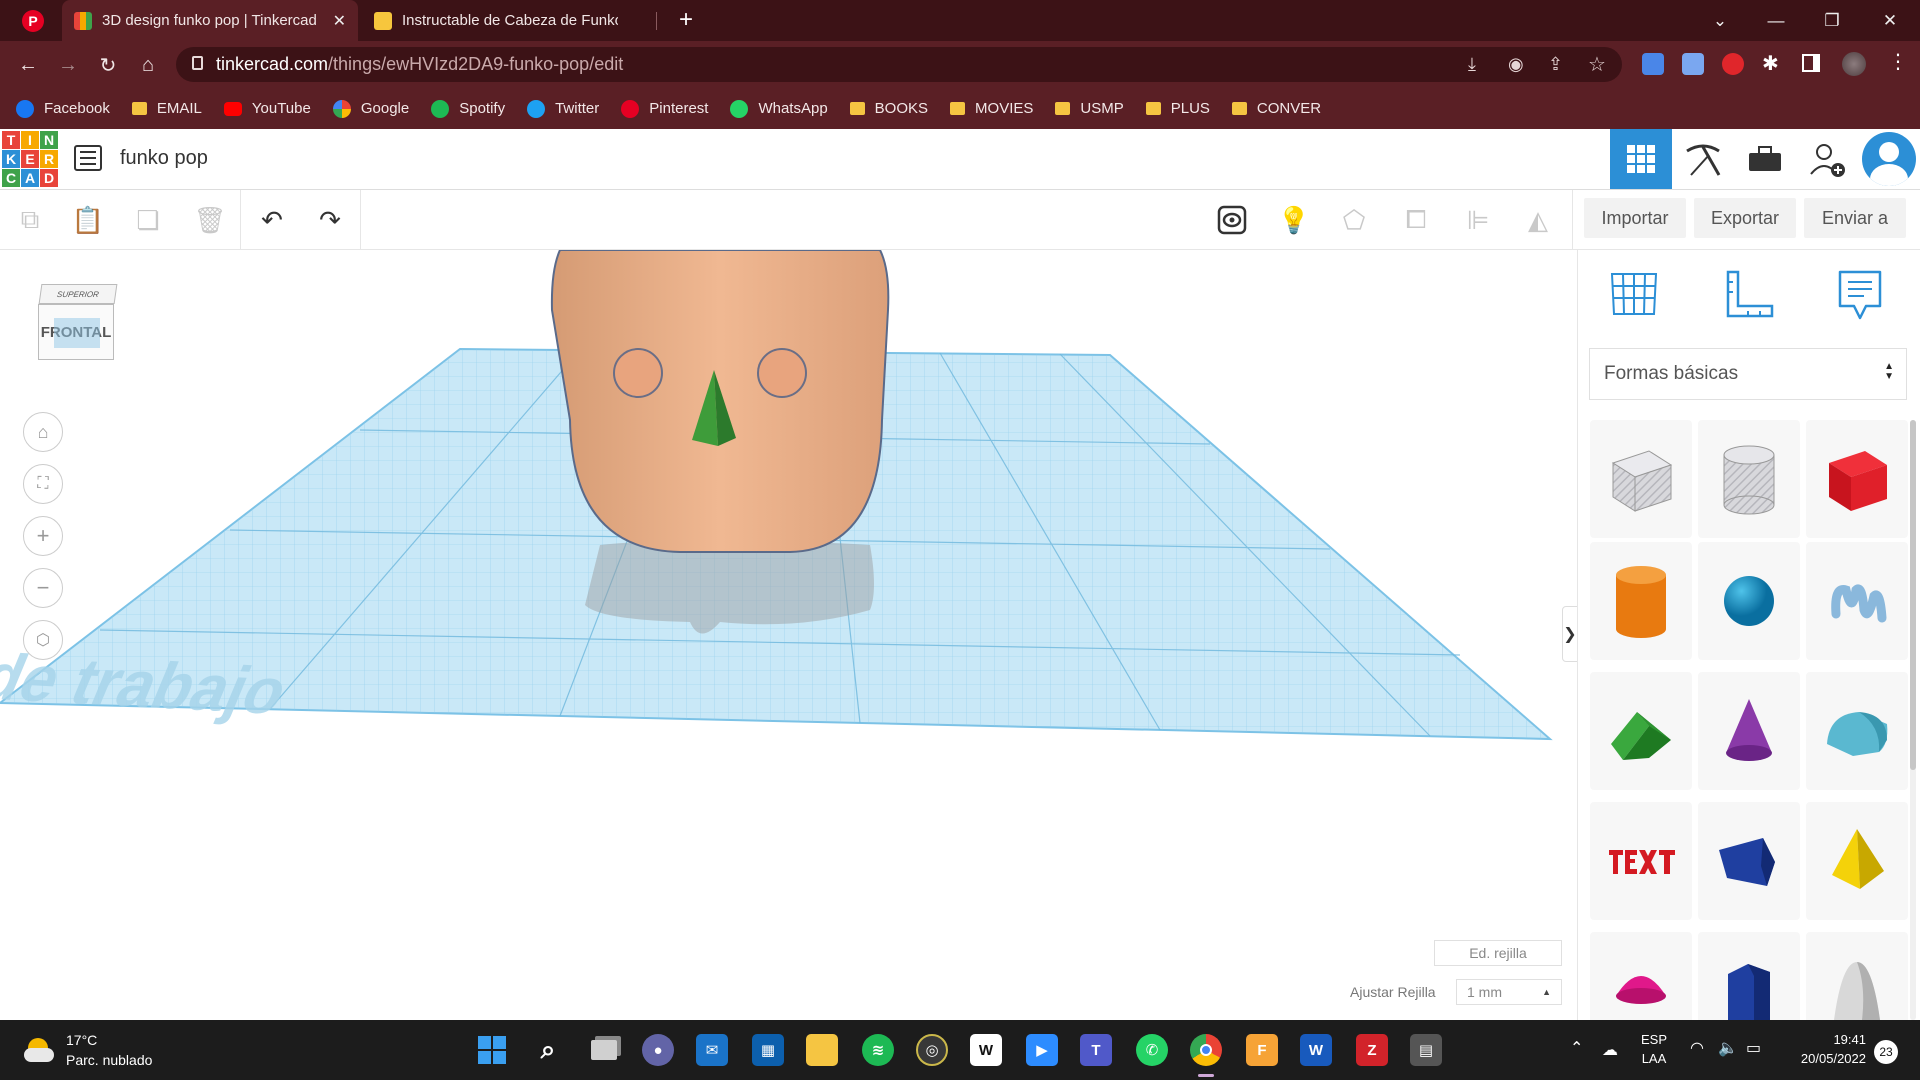  Describe the element at coordinates (1555, 64) in the screenshot. I see `share-icon: ⇪` at that location.